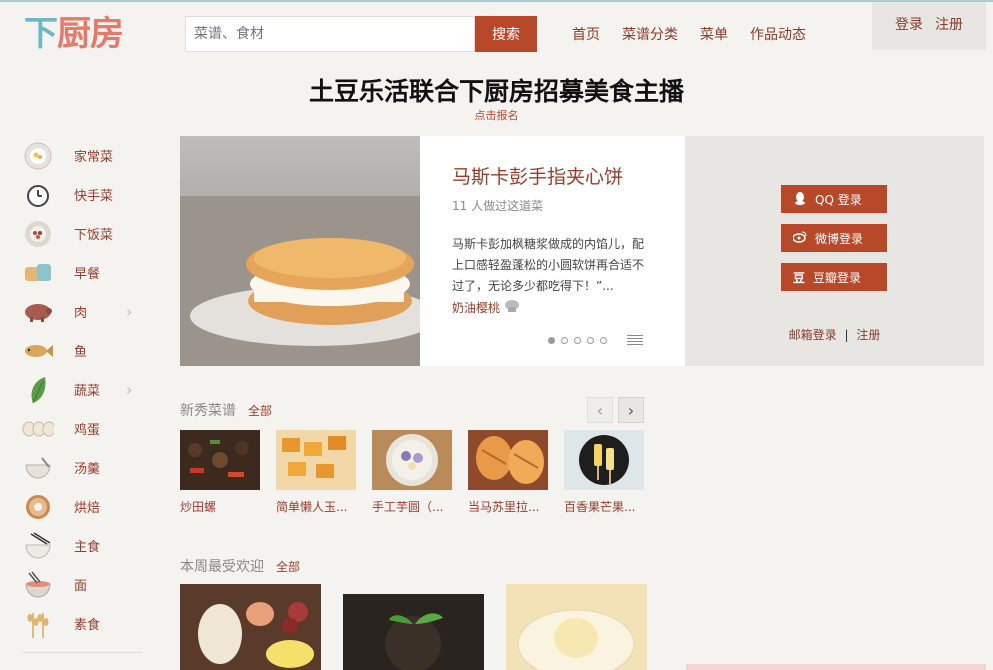  I want to click on sidebar-item-breakfast: 早餐, so click(87, 272).